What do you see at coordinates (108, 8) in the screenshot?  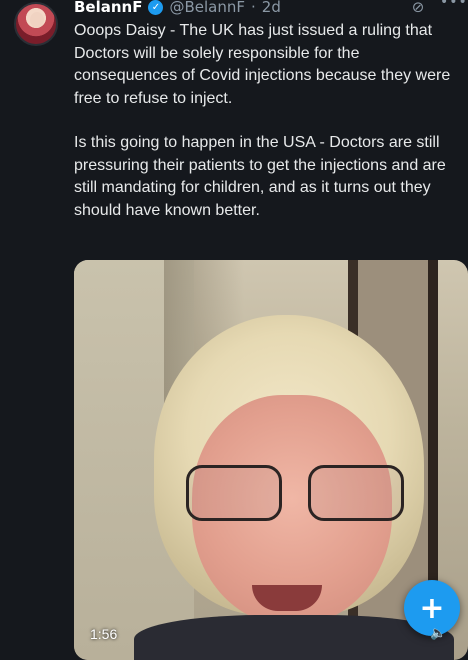 I see `author-name: BelannF` at bounding box center [108, 8].